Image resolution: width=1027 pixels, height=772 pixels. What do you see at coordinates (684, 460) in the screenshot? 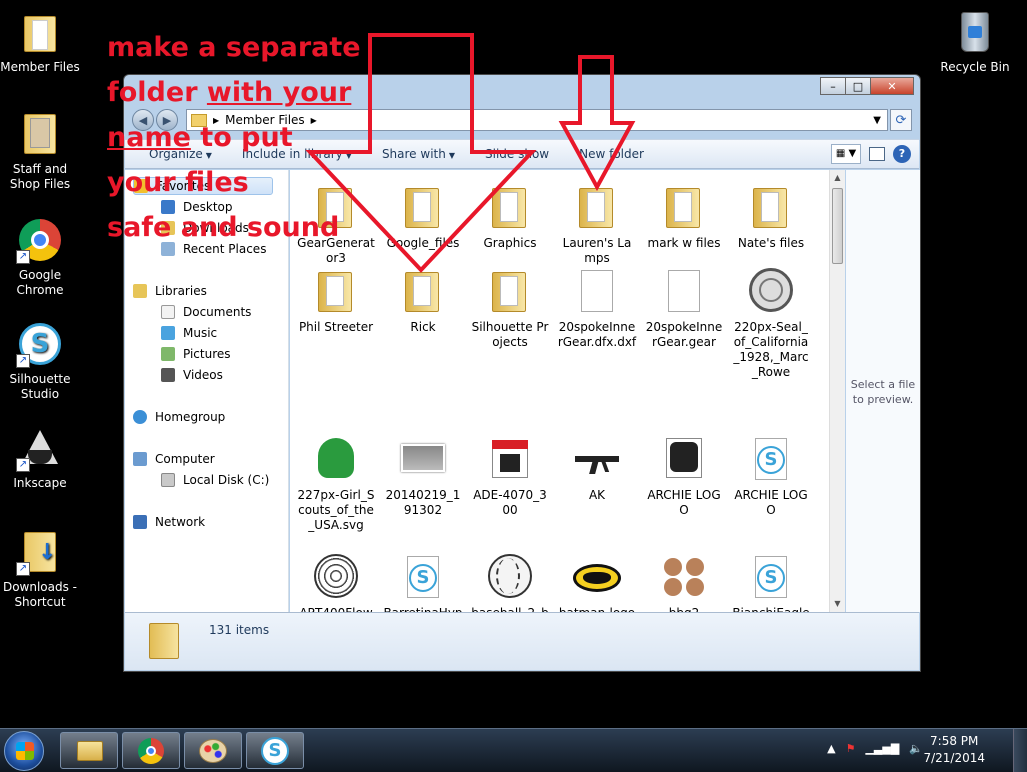
I see `logo-image-icon` at bounding box center [684, 460].